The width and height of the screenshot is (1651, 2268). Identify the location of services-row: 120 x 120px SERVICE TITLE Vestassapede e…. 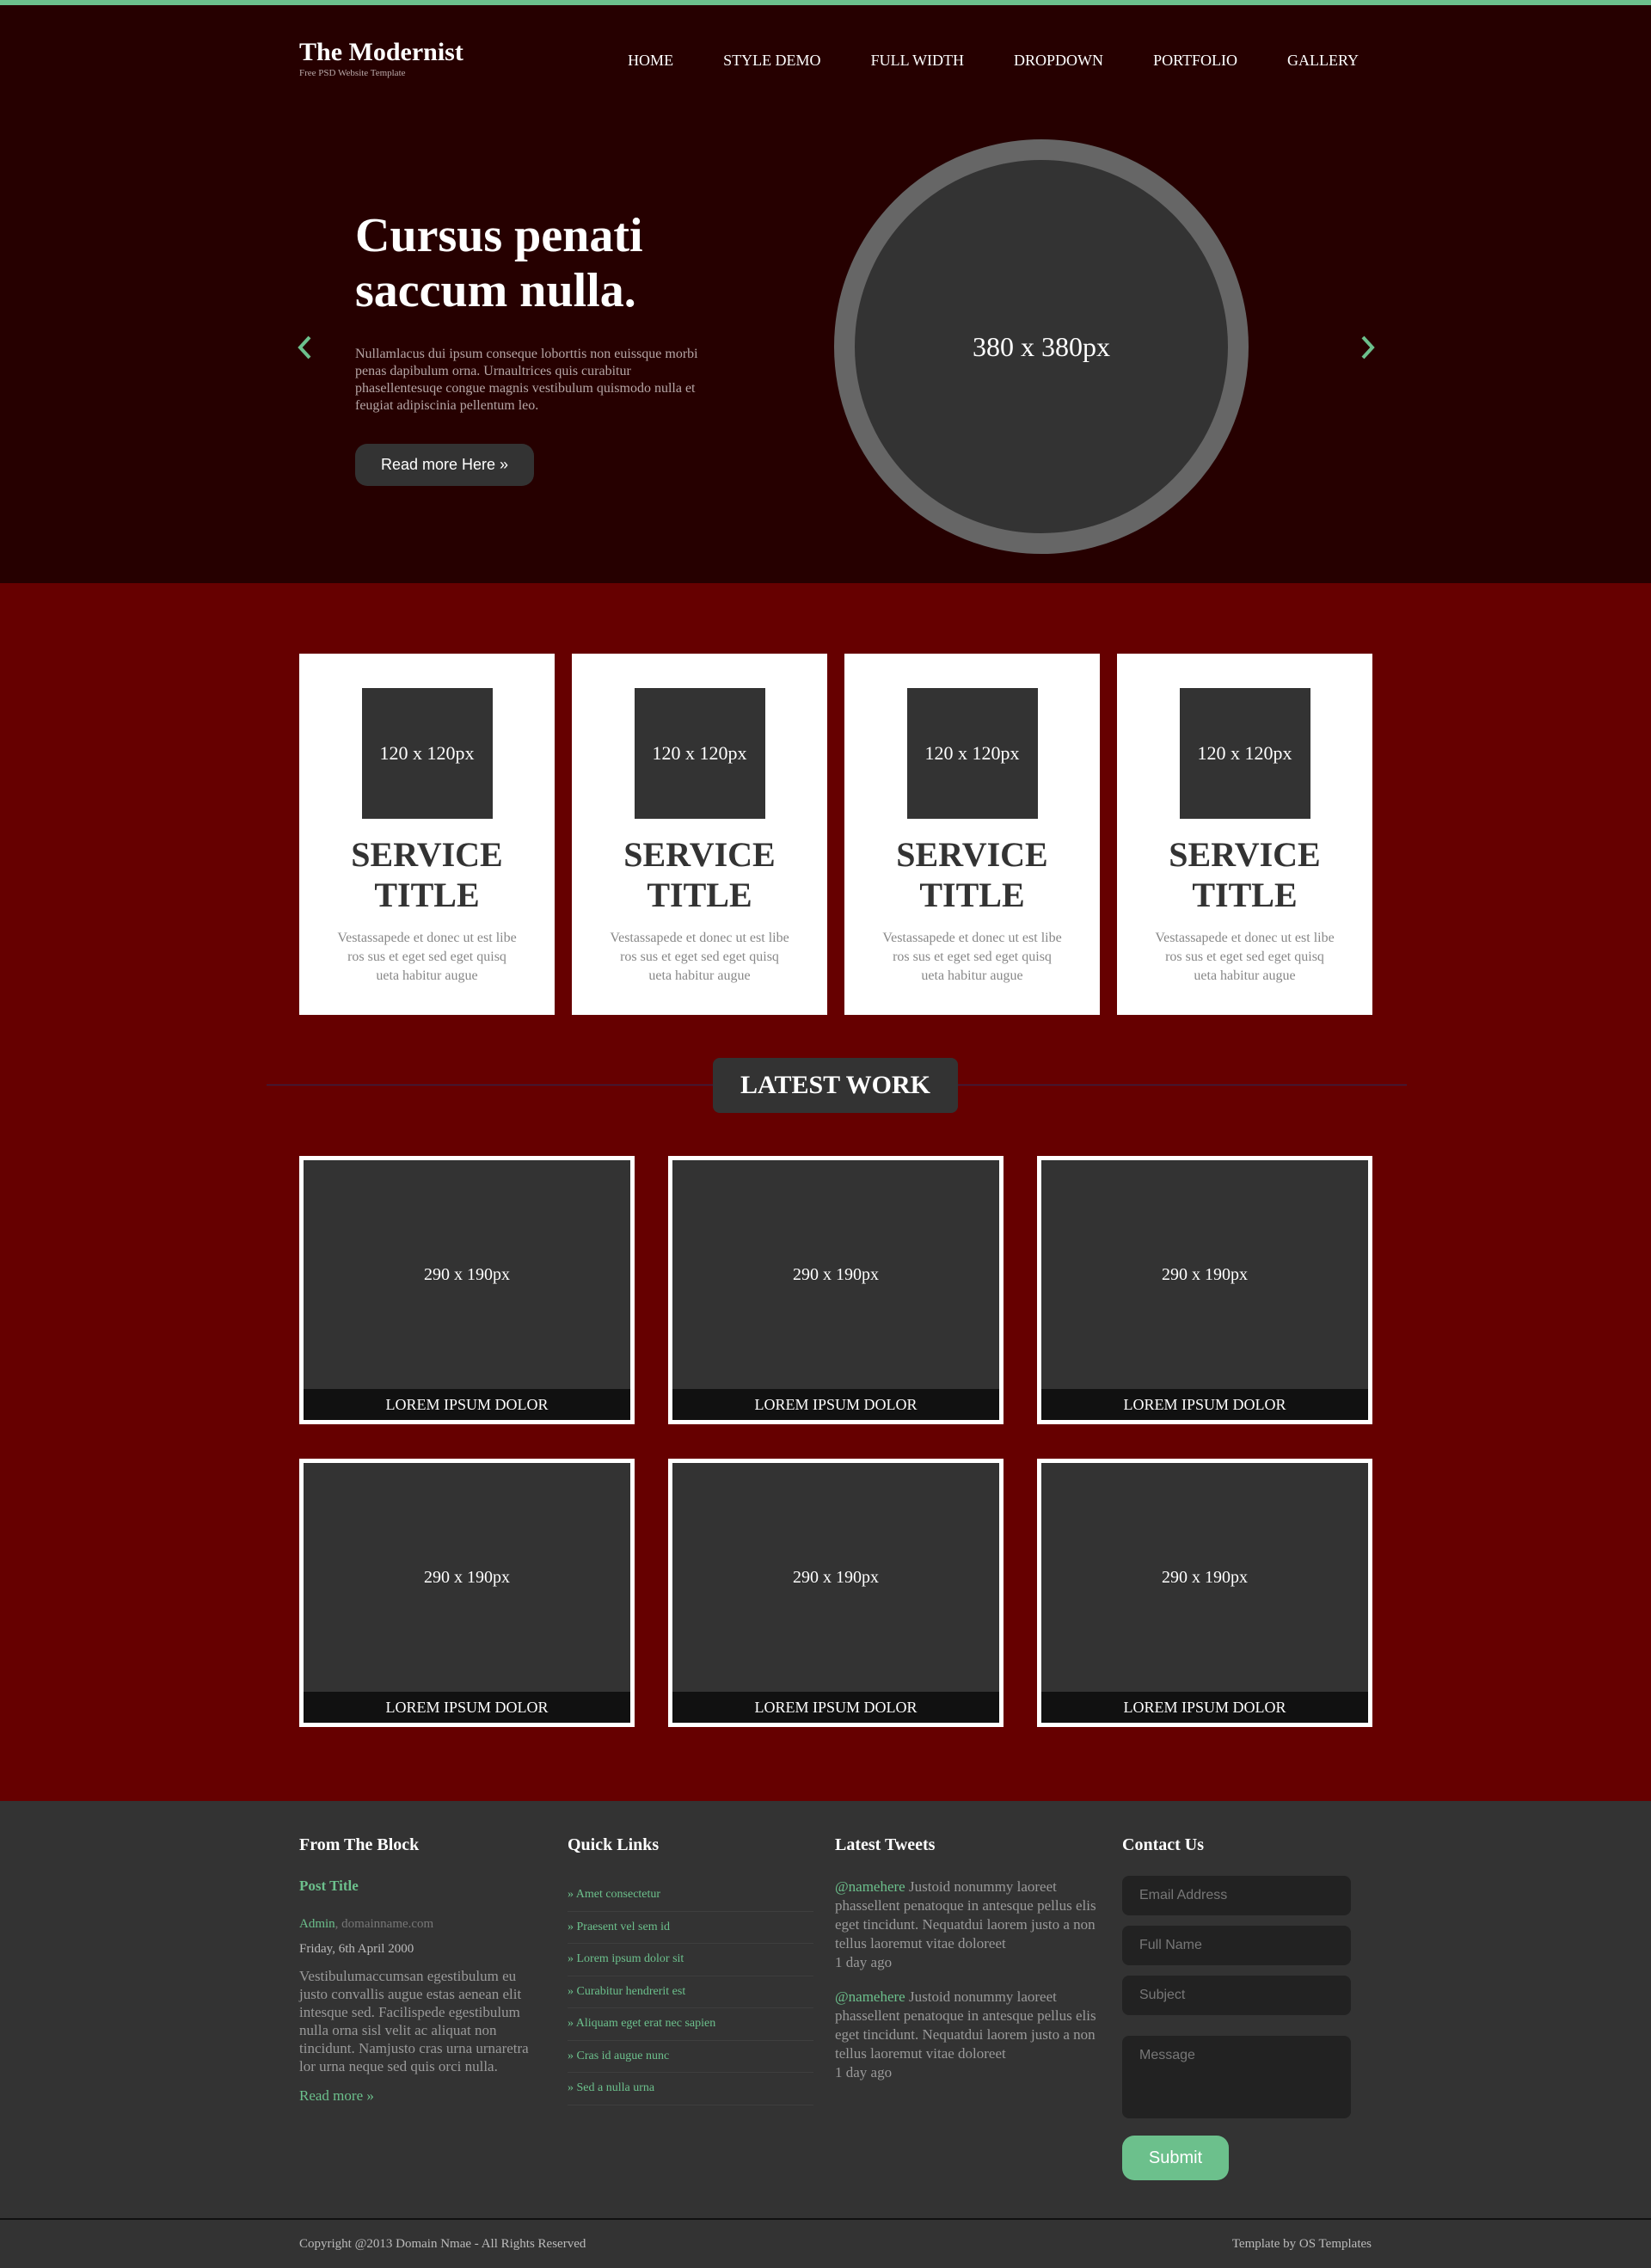
(835, 834).